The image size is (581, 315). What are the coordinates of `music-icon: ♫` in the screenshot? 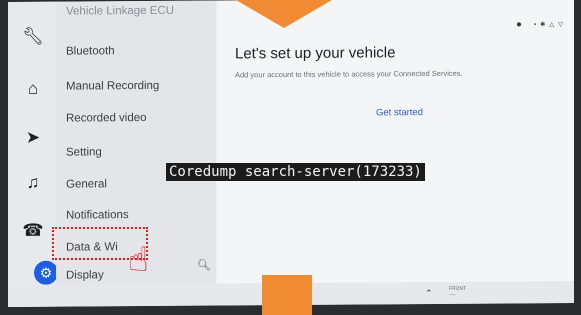 It's located at (33, 183).